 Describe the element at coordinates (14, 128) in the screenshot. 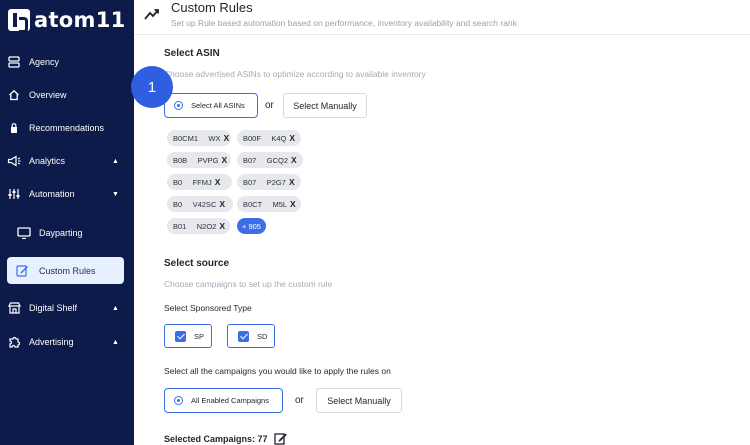

I see `lock-icon` at that location.